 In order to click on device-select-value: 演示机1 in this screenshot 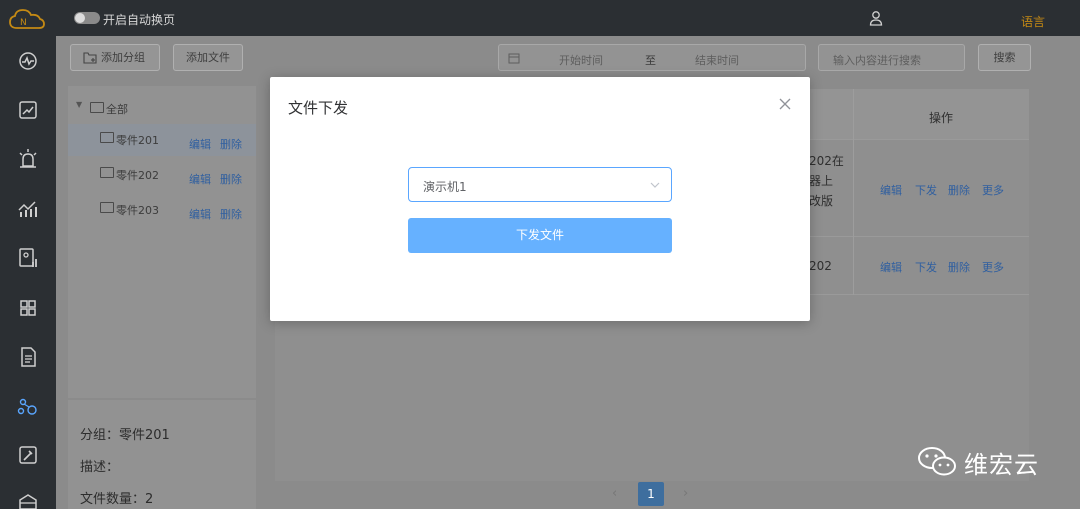, I will do `click(445, 187)`.